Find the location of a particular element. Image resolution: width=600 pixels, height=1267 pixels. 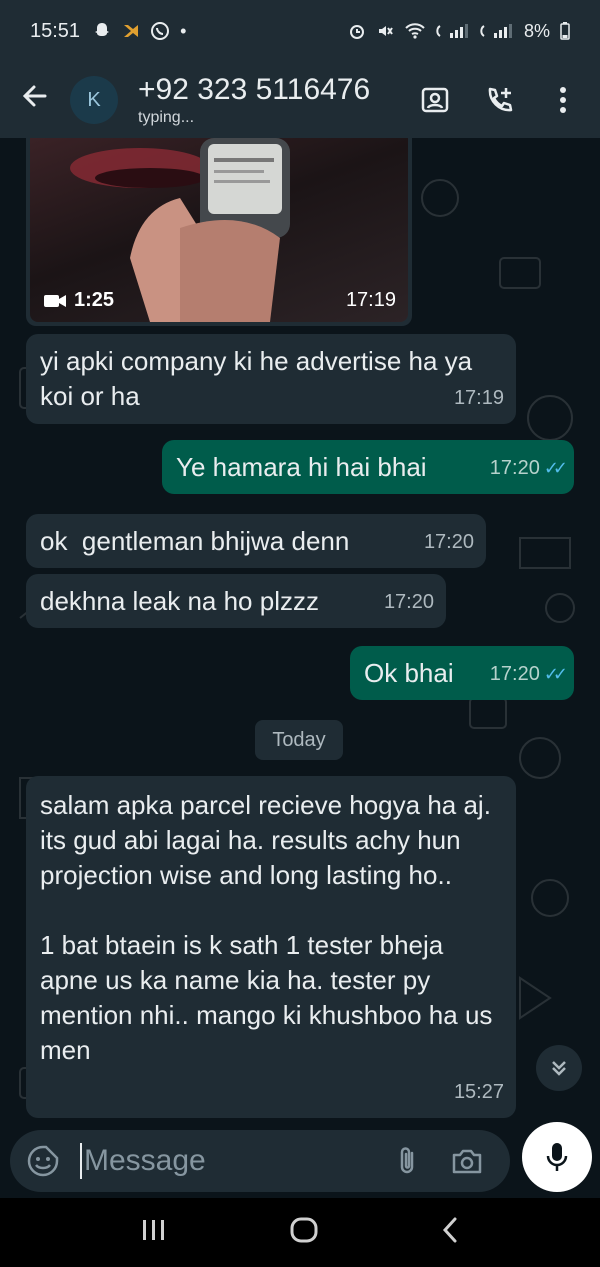

system-status-icons: 8% is located at coordinates (459, 31).